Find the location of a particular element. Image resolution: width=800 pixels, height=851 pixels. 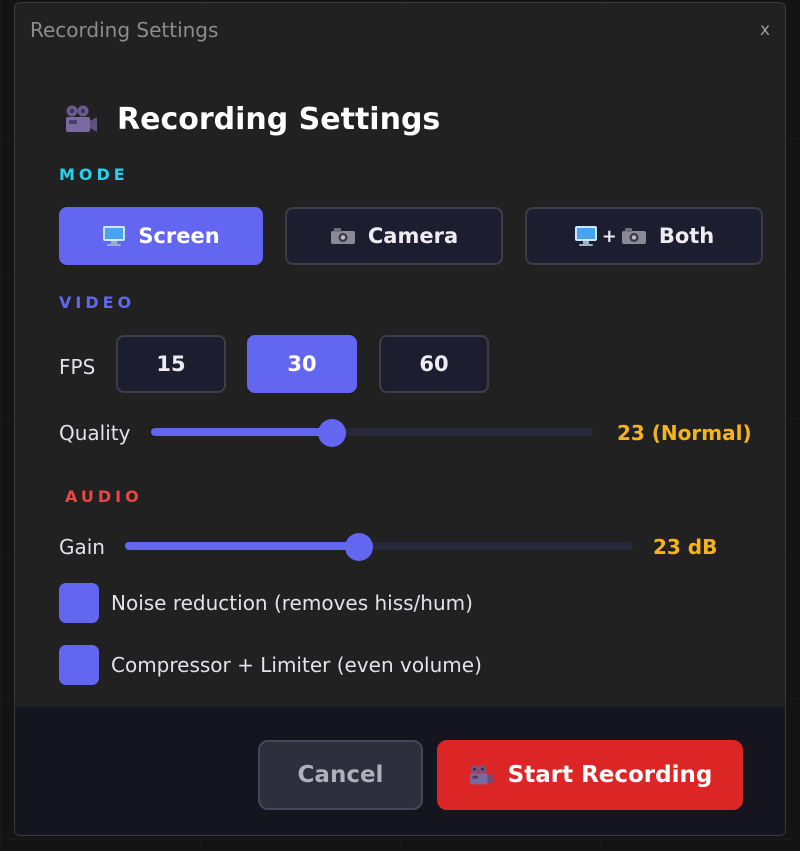

mode-camera-label: Camera is located at coordinates (413, 236).